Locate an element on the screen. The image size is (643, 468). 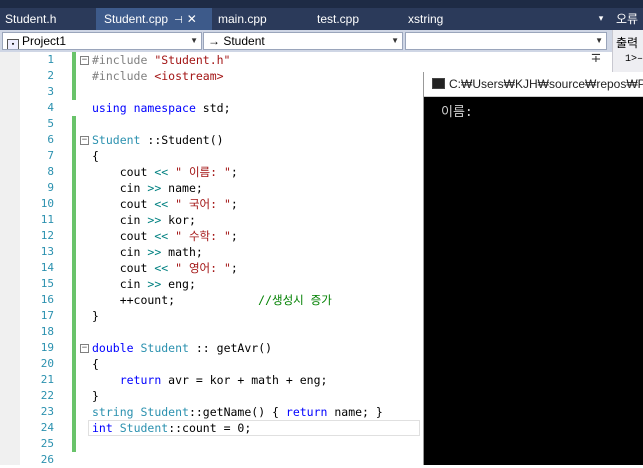
line-number: 7 is located at coordinates (50, 155).